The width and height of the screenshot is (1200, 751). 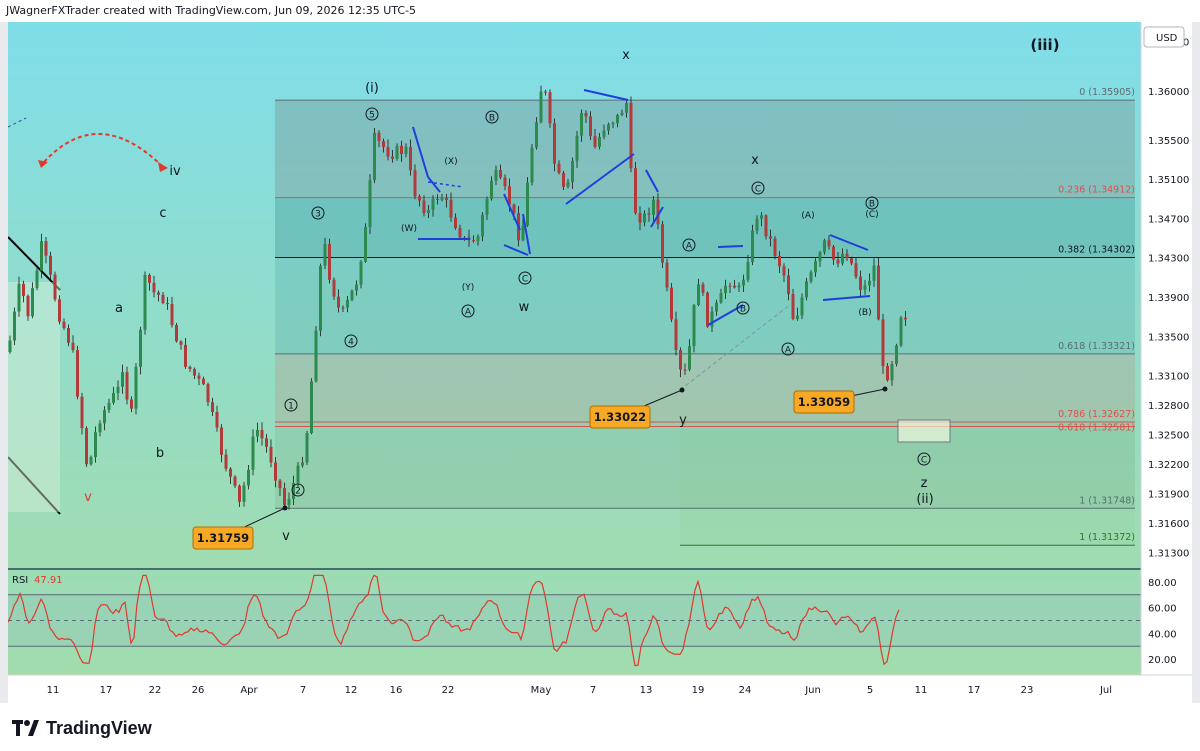 What do you see at coordinates (1168, 465) in the screenshot?
I see `price-tick-11: 1.32200` at bounding box center [1168, 465].